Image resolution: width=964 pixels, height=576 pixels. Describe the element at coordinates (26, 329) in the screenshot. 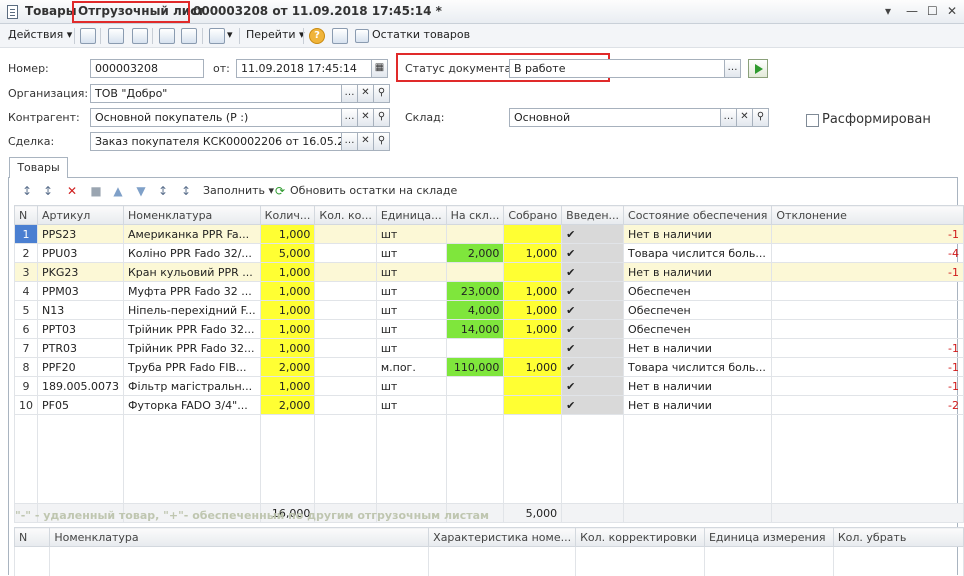

I see `cell-row-number: 6` at that location.